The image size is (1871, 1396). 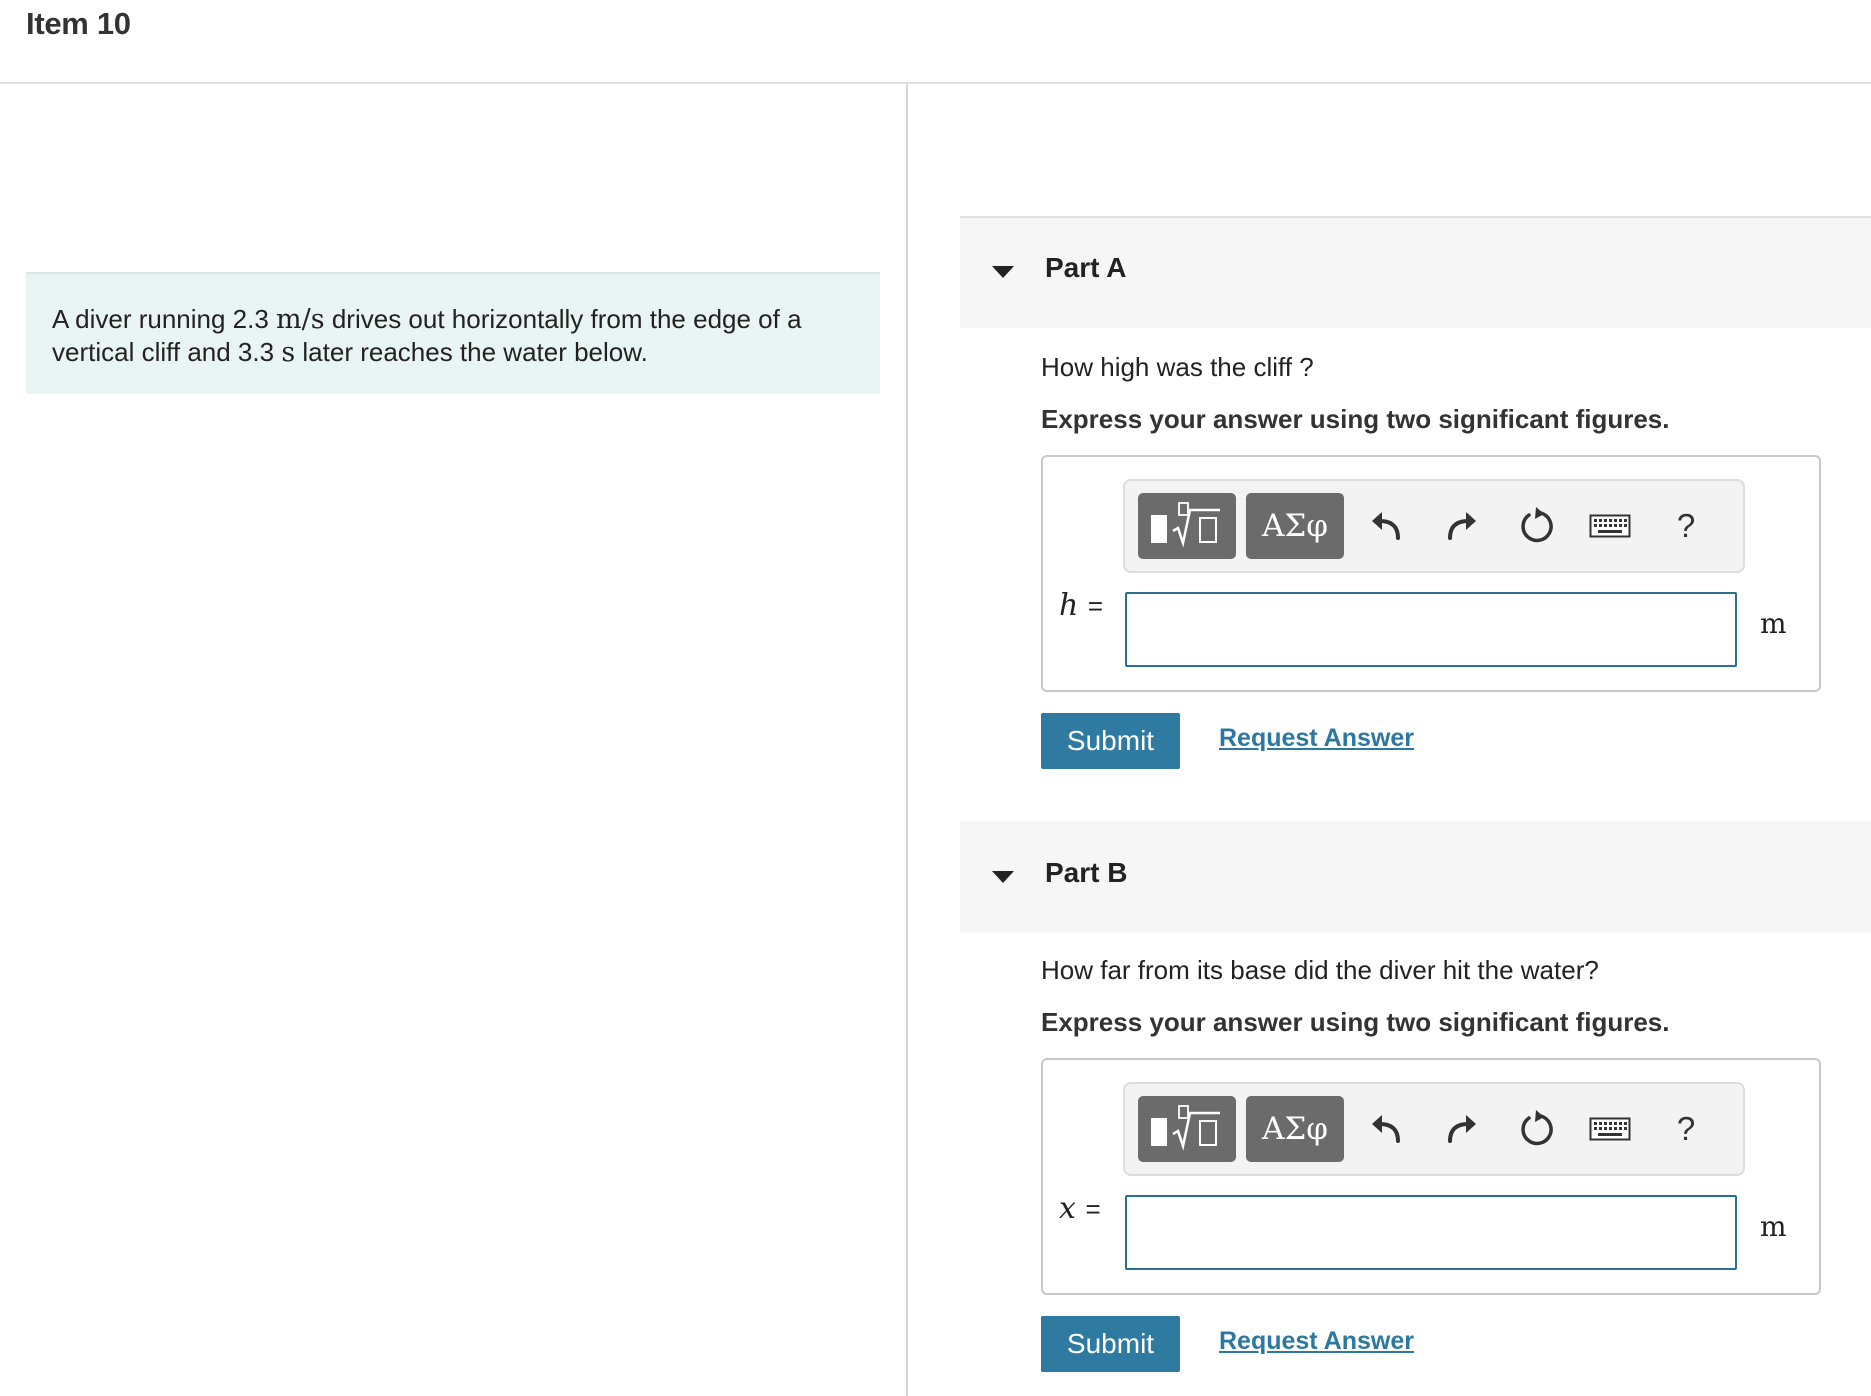 I want to click on part-a-submit-button: Submit, so click(x=1110, y=741).